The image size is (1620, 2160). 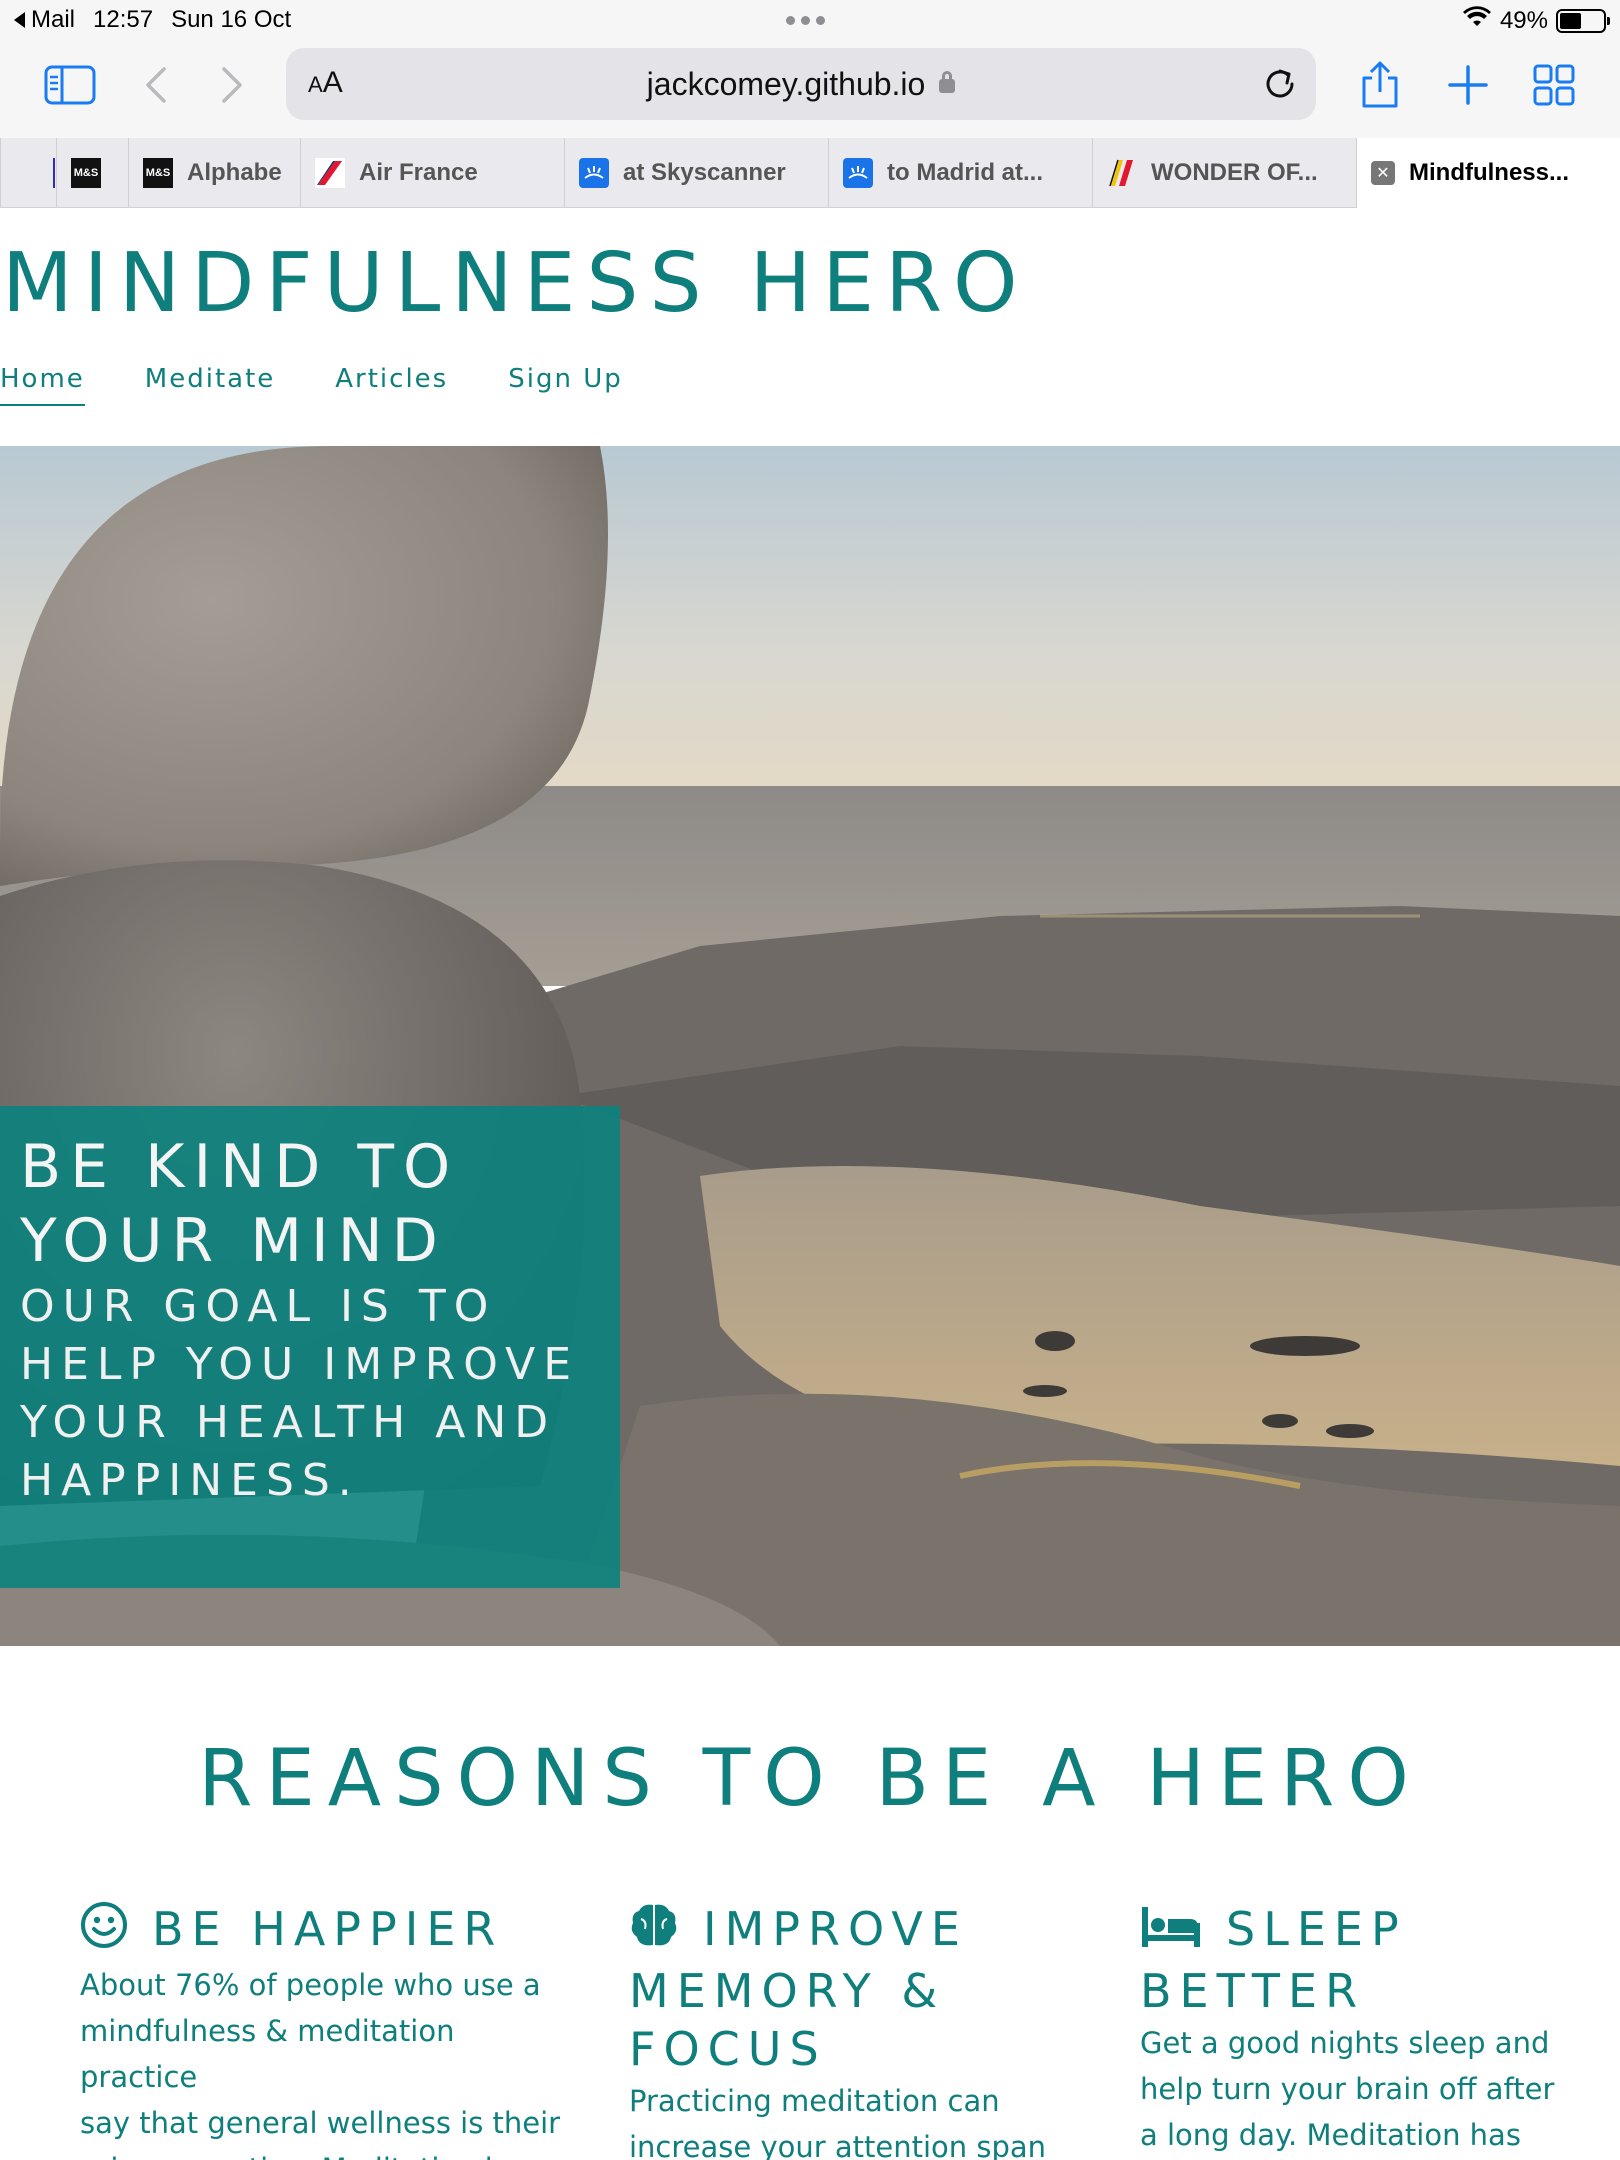 What do you see at coordinates (104, 1931) in the screenshot?
I see `smile-icon` at bounding box center [104, 1931].